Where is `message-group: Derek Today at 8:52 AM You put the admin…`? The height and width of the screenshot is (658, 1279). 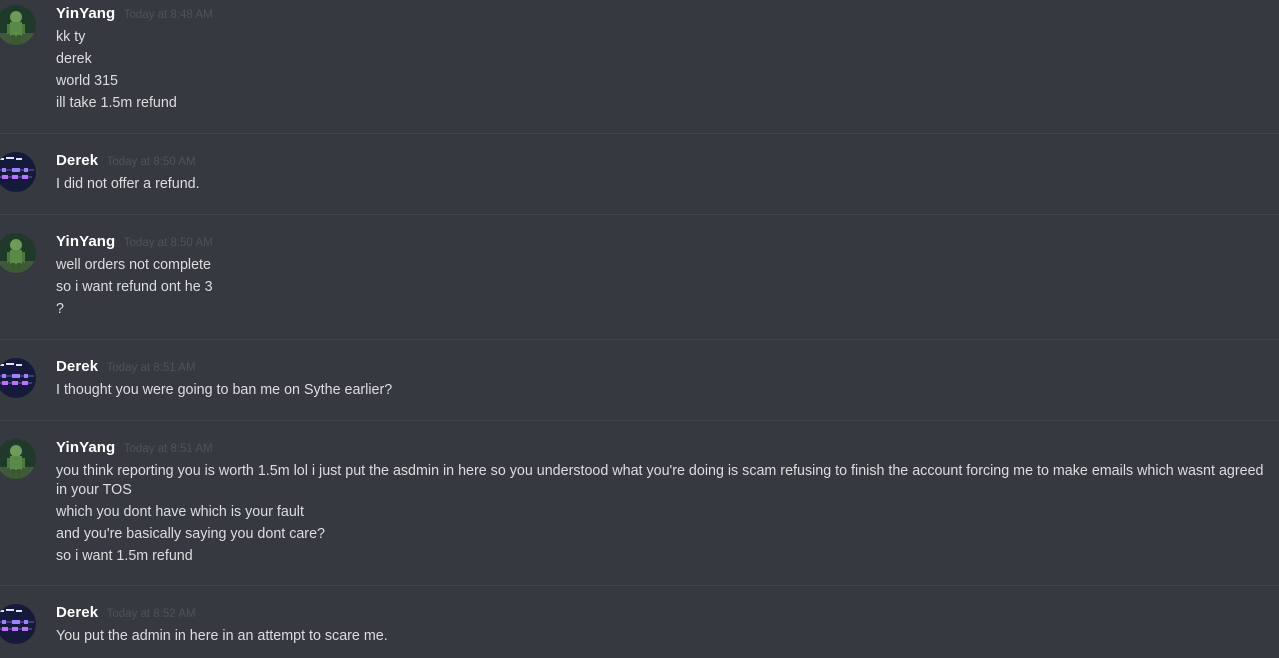 message-group: Derek Today at 8:52 AM You put the admin… is located at coordinates (639, 622).